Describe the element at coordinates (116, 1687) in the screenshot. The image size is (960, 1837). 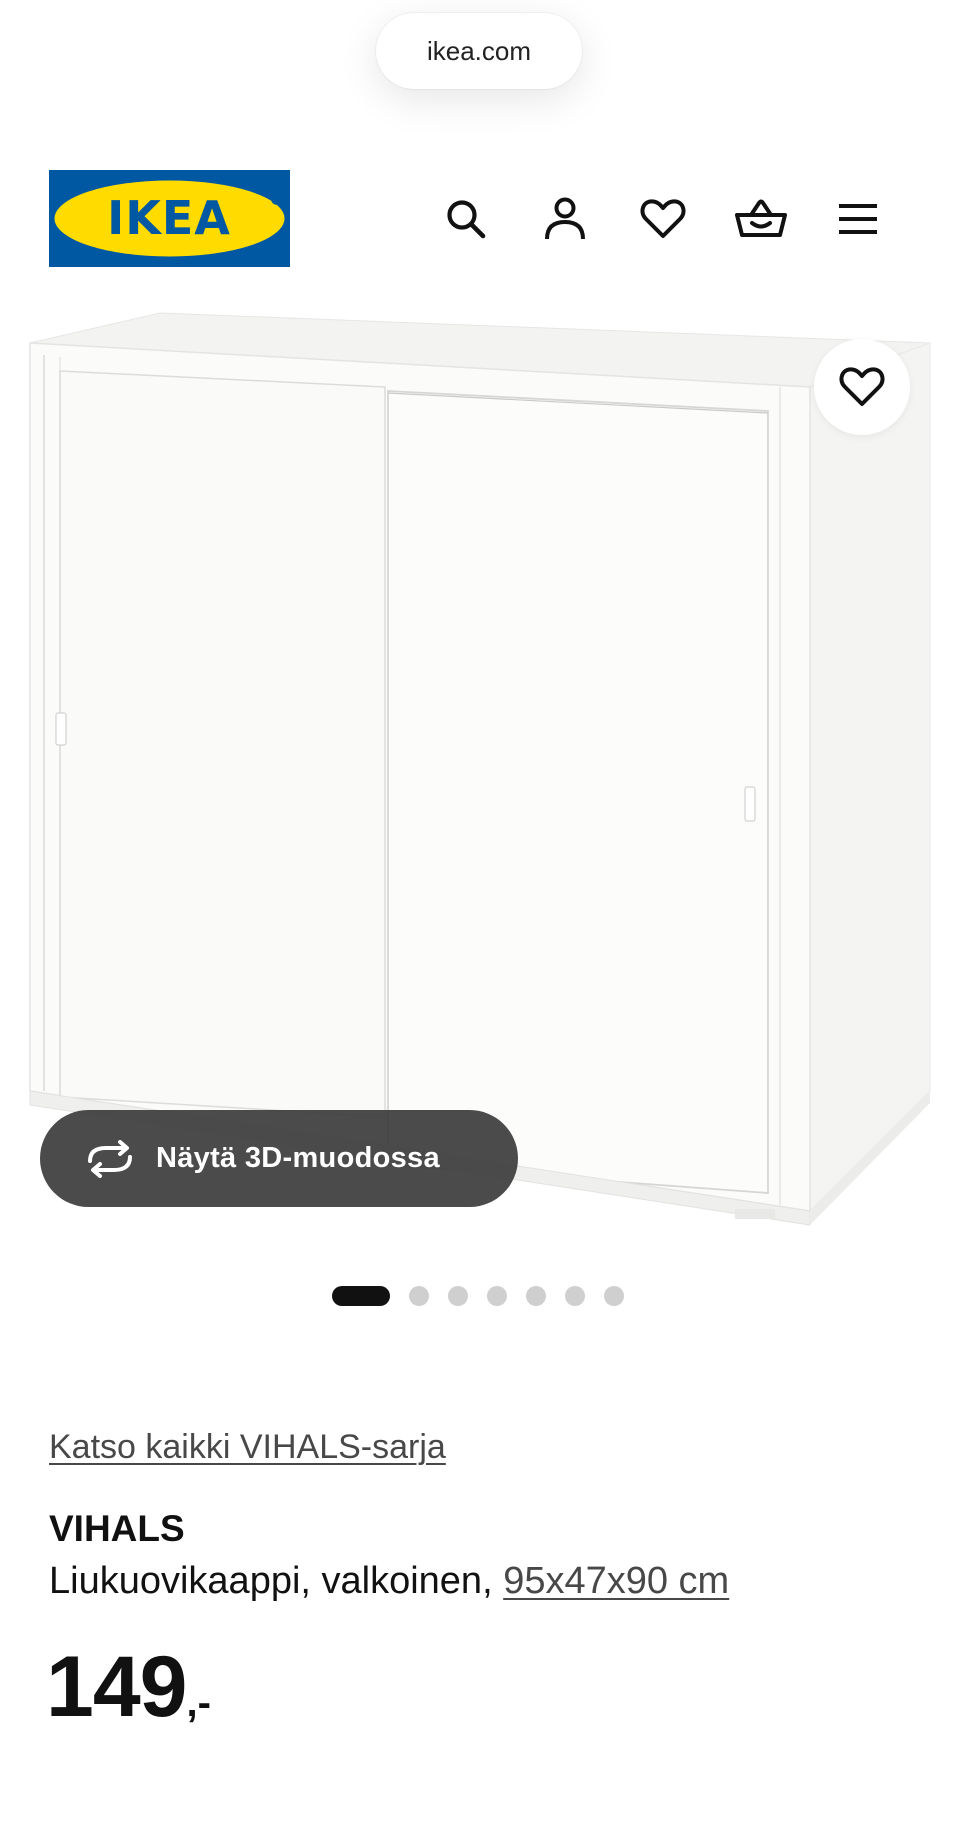
I see `price-integer: 149` at that location.